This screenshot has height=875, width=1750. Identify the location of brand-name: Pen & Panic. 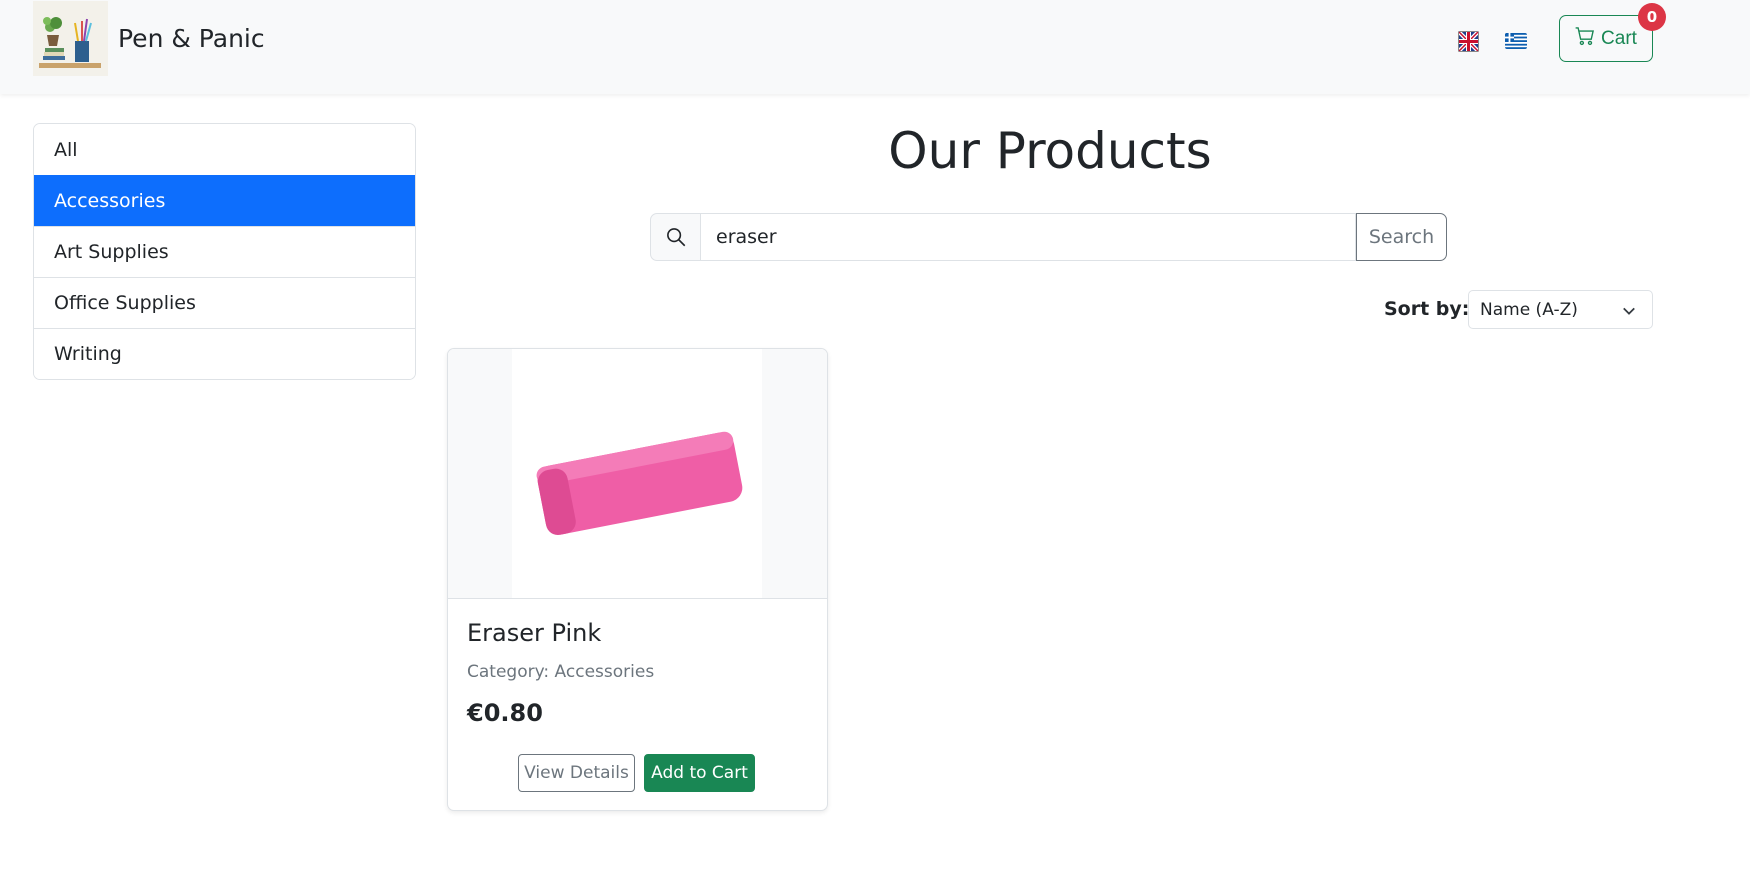
(191, 38).